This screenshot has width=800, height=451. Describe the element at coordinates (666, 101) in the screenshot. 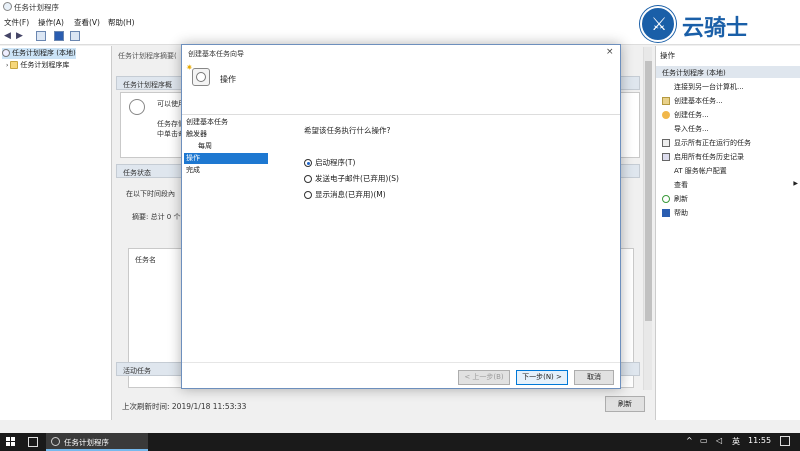

I see `basic-task-icon` at that location.